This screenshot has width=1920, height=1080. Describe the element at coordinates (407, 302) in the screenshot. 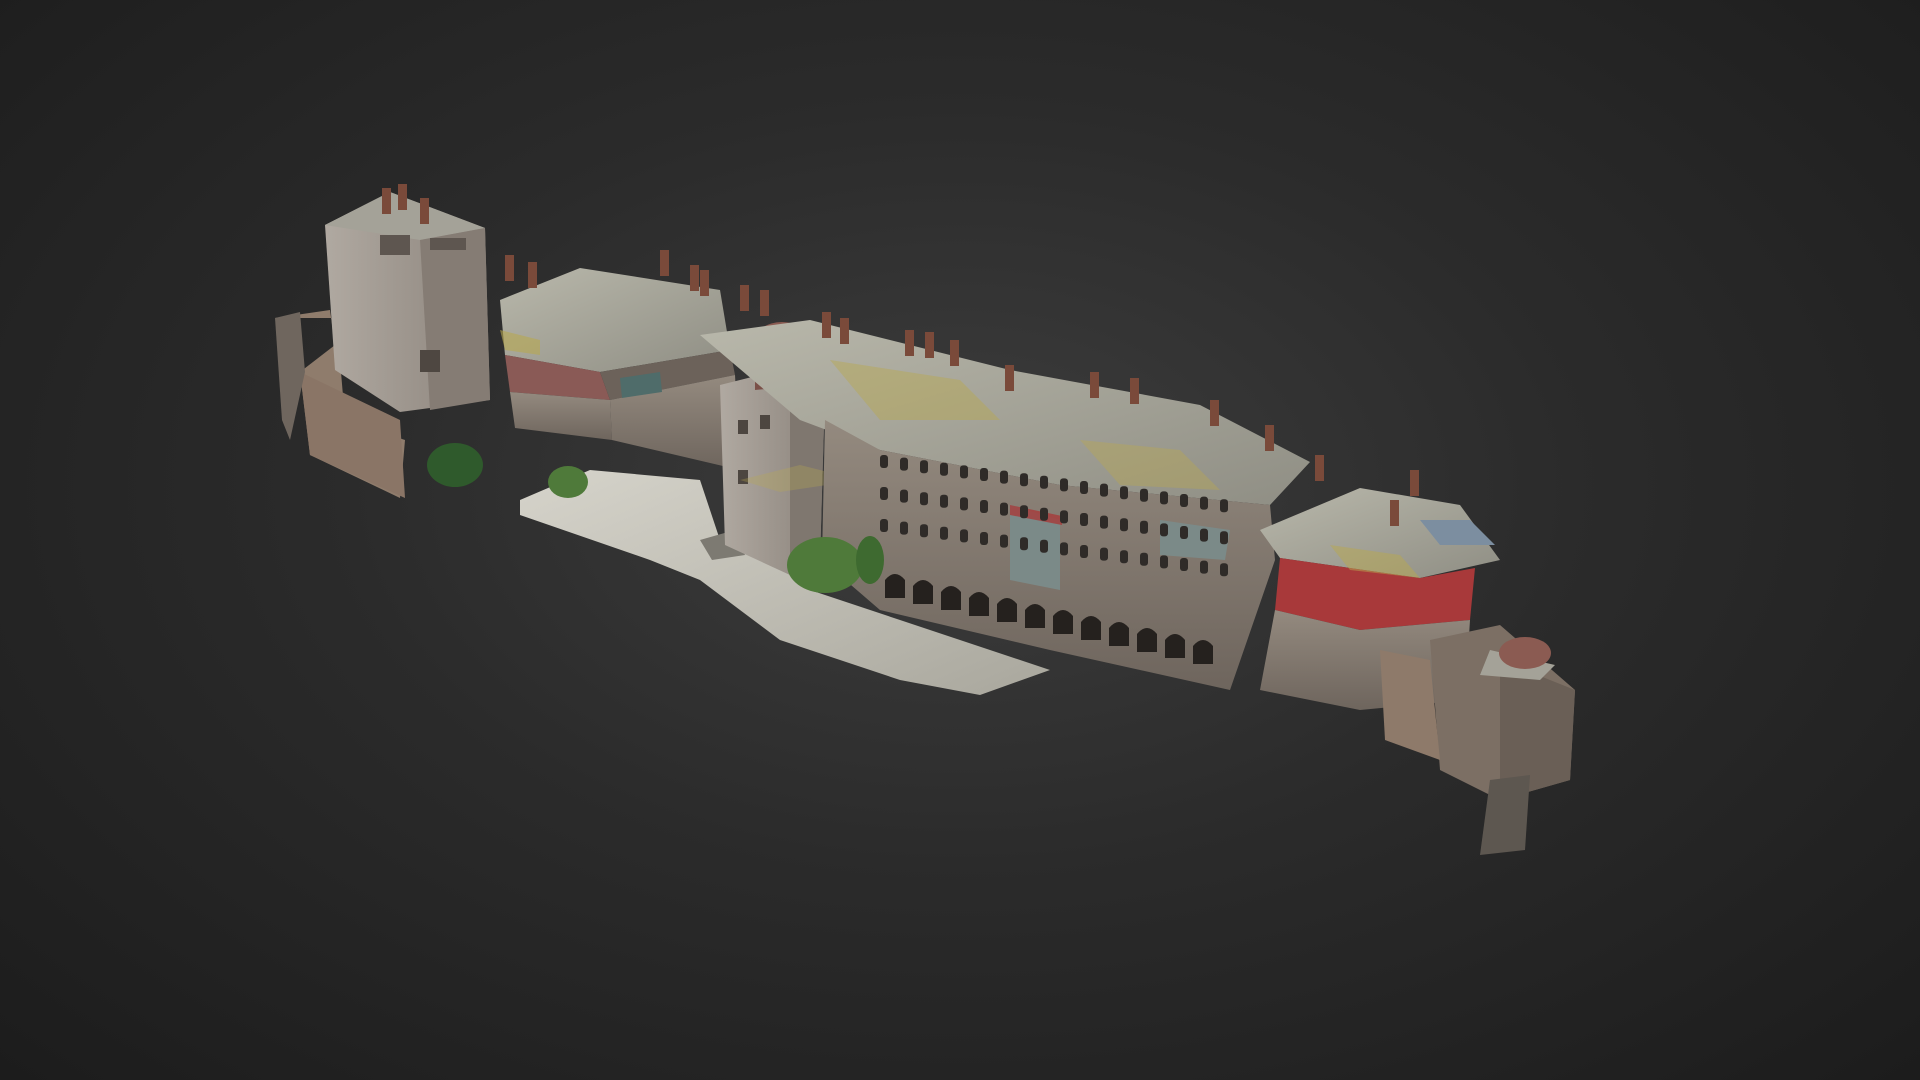

I see `west-tower` at that location.